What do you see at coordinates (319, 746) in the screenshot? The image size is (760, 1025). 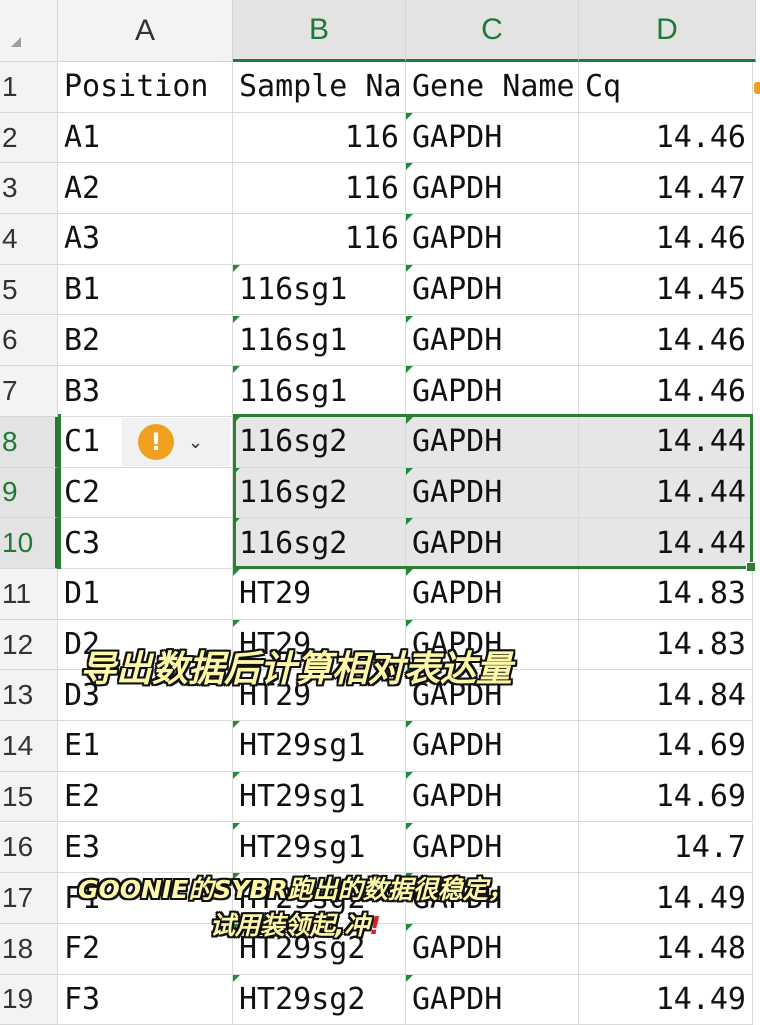 I see `cell-b14: HT29sg1` at bounding box center [319, 746].